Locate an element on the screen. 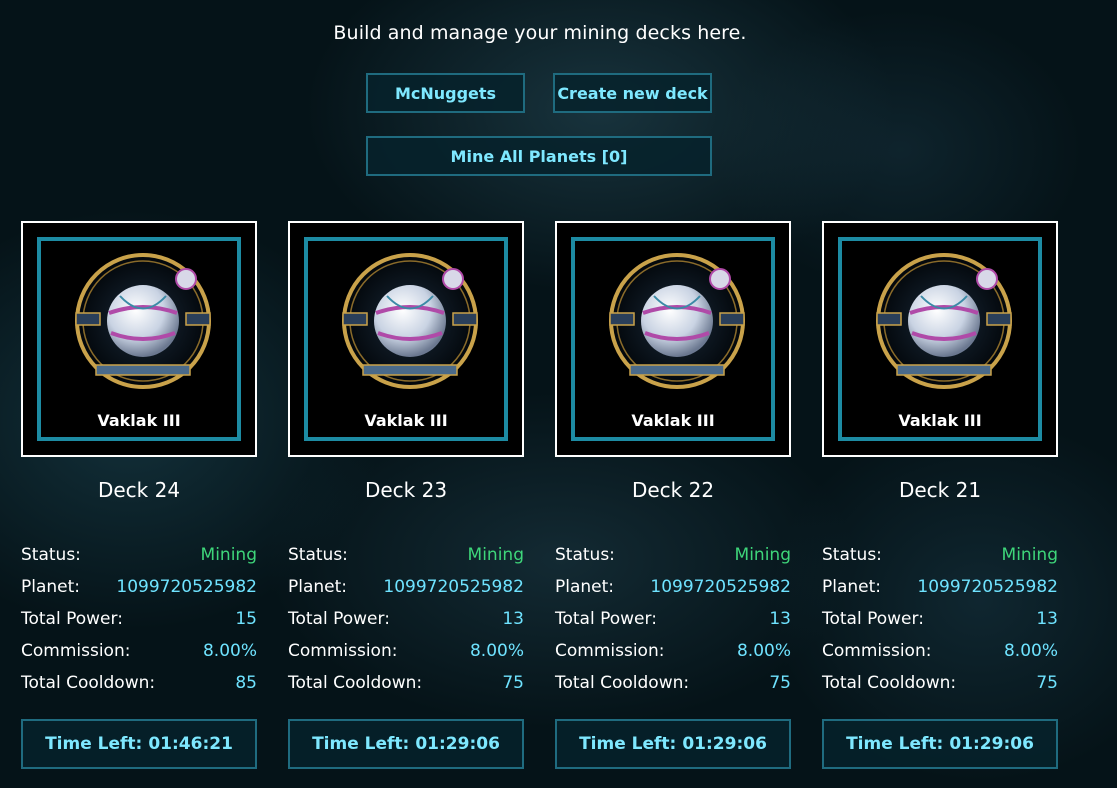  stat-row-power: Total Power: 15 is located at coordinates (139, 619).